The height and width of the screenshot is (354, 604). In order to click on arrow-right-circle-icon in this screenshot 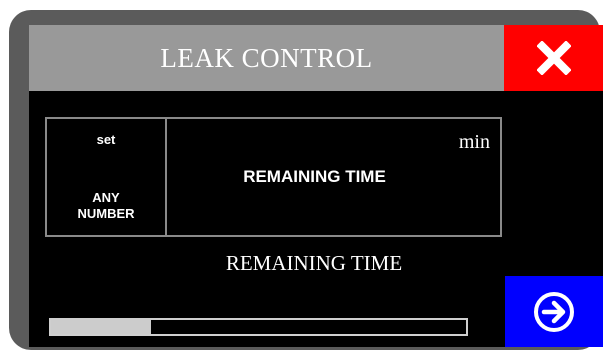, I will do `click(554, 311)`.